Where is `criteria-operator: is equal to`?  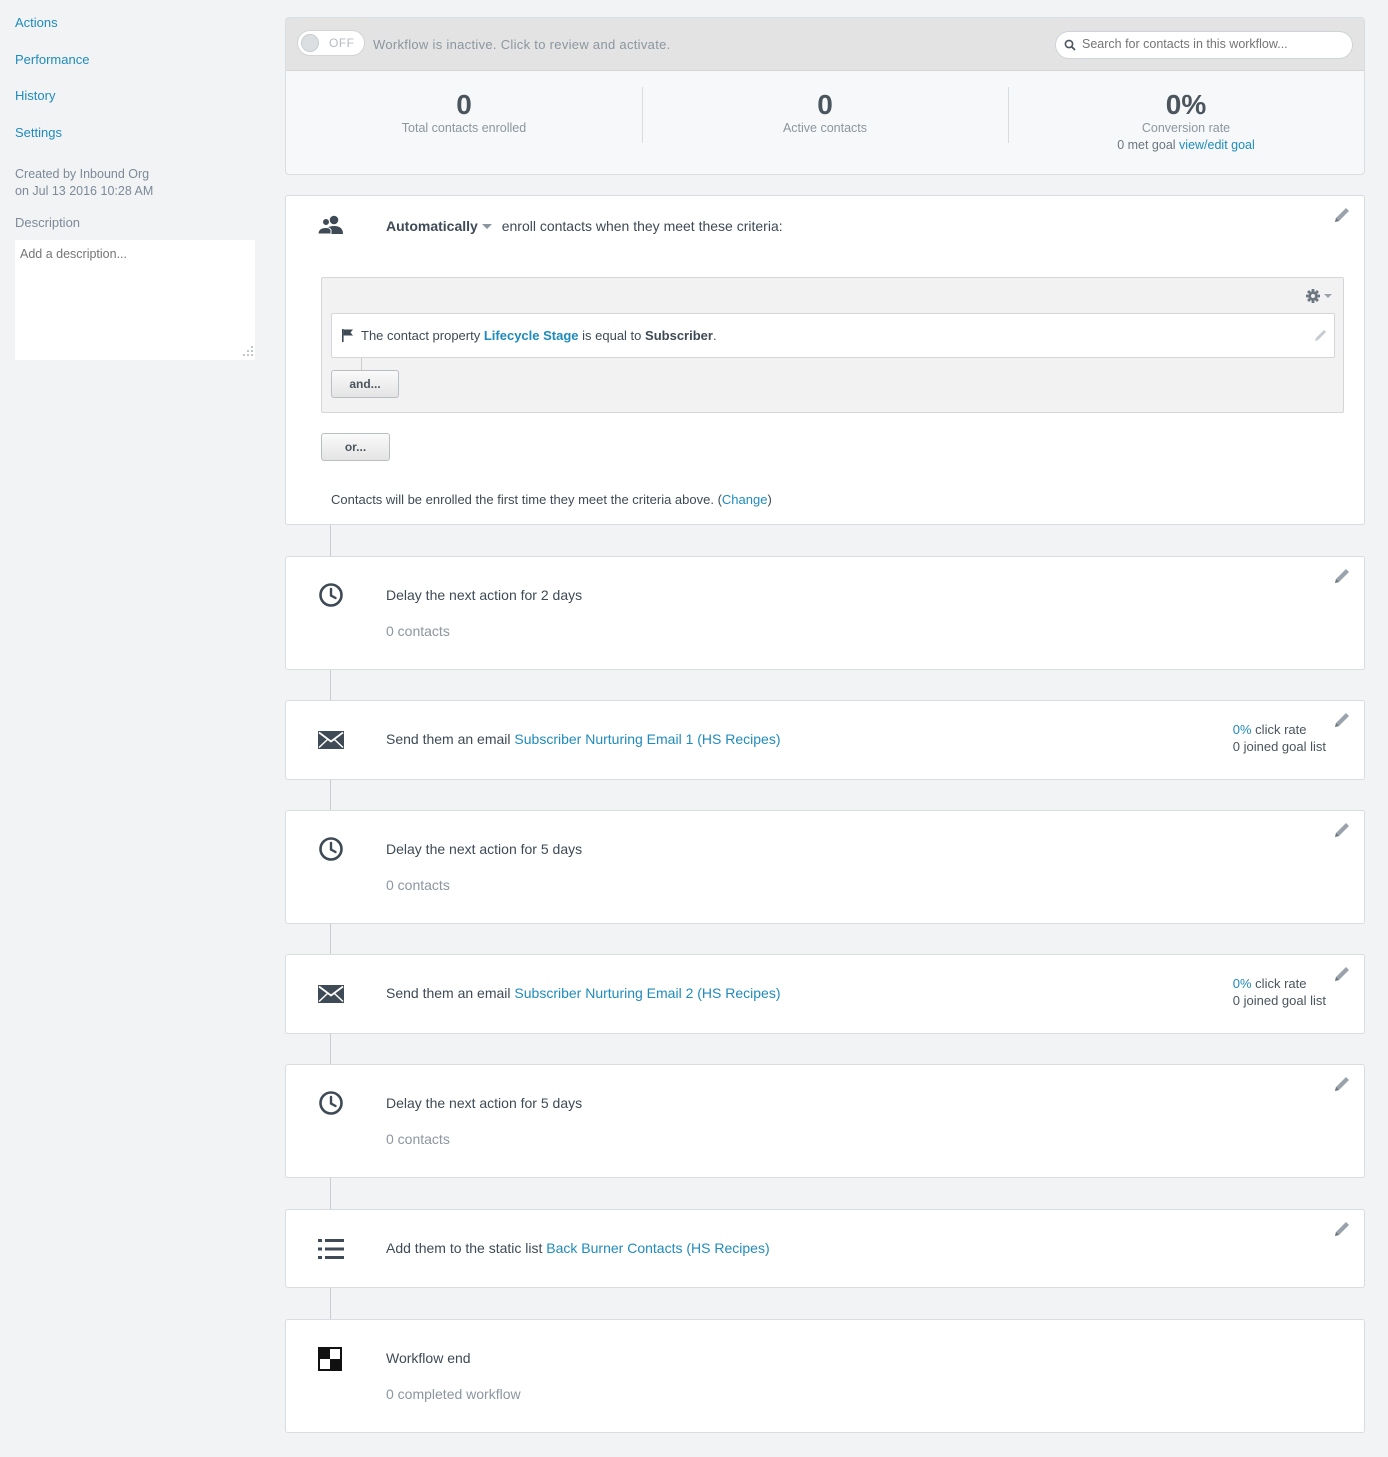
criteria-operator: is equal to is located at coordinates (612, 335).